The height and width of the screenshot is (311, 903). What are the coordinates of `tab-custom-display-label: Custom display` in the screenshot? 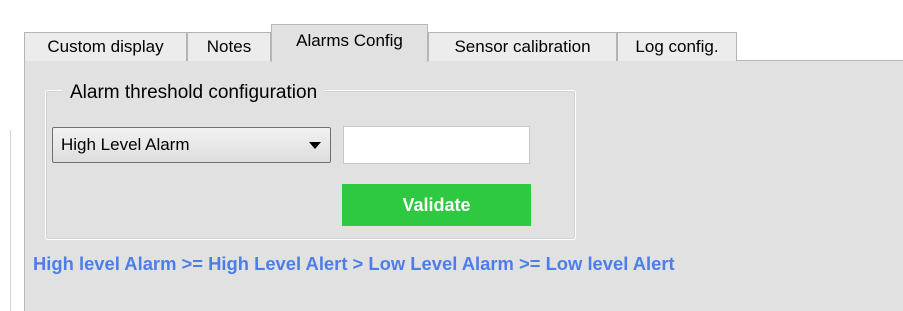 It's located at (105, 46).